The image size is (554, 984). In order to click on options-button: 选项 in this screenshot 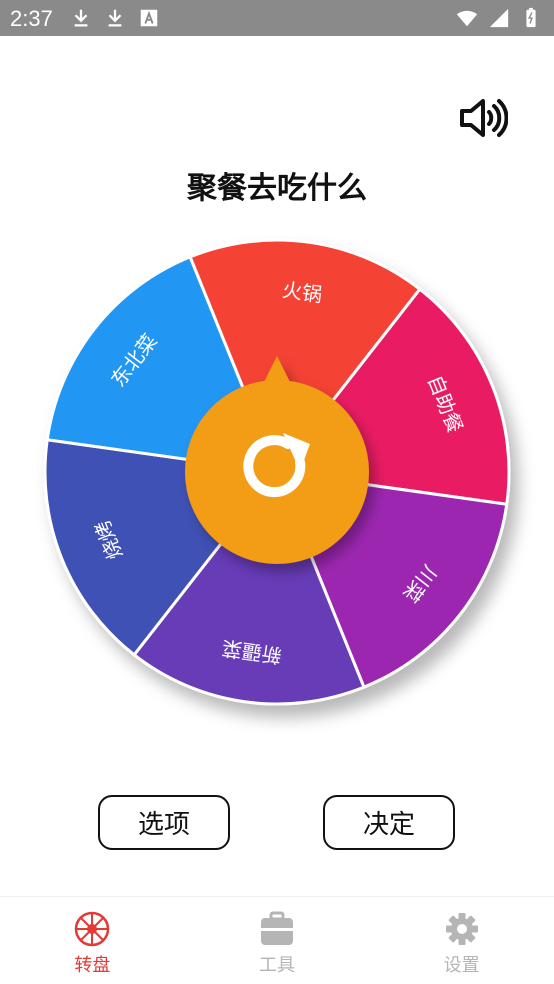, I will do `click(164, 822)`.